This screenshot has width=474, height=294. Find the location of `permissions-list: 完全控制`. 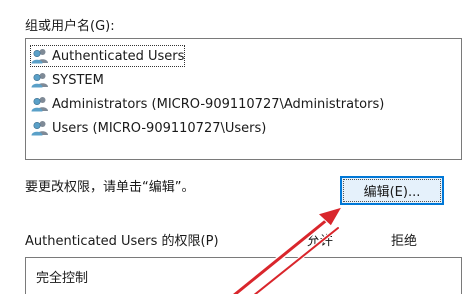

permissions-list: 完全控制 is located at coordinates (243, 275).